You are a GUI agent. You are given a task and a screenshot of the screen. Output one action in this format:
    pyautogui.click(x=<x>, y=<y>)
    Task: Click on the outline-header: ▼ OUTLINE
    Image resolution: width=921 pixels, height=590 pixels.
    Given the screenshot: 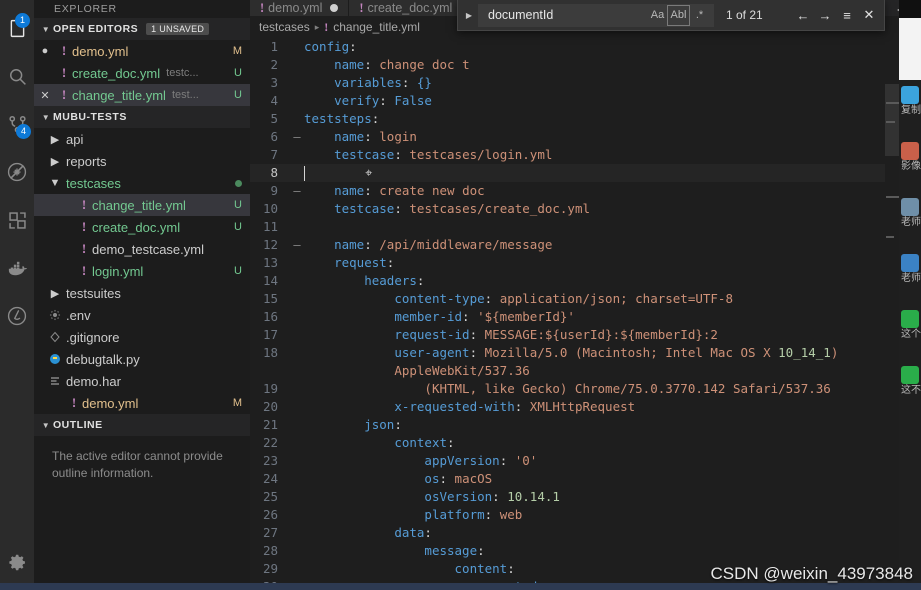 What is the action you would take?
    pyautogui.click(x=142, y=425)
    